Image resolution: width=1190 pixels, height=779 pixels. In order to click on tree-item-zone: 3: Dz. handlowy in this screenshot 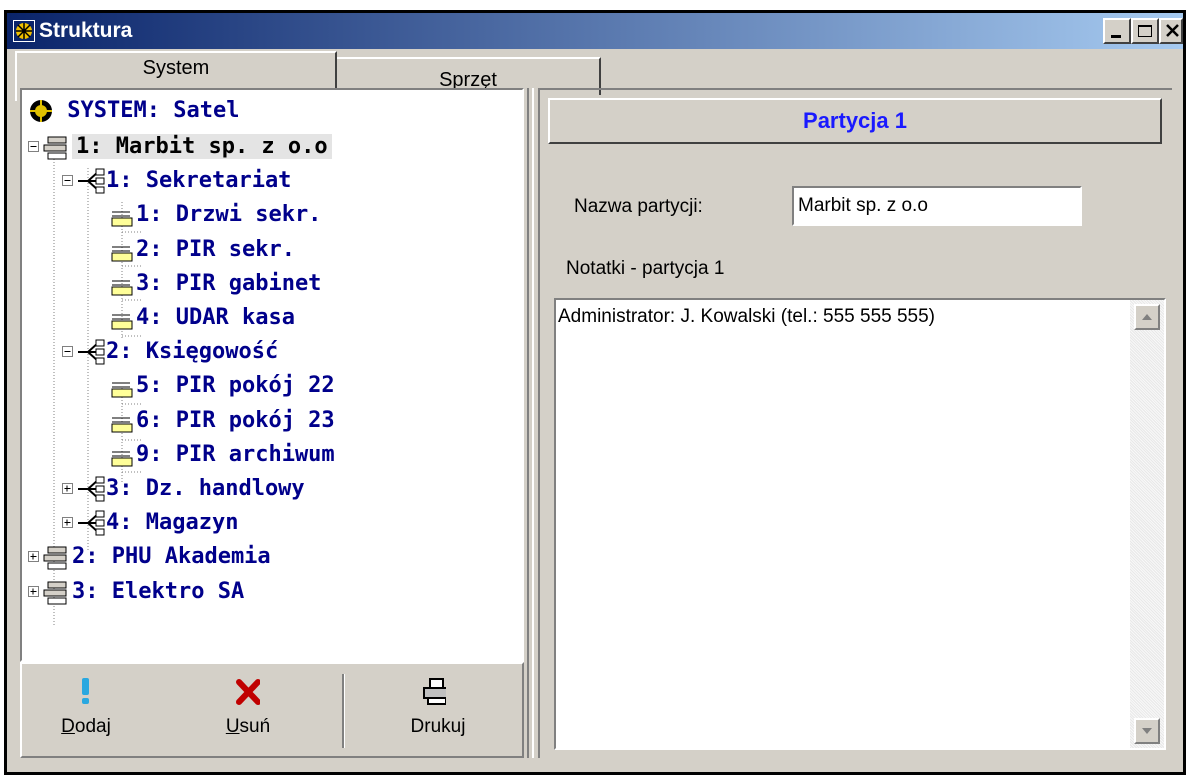, I will do `click(183, 489)`.